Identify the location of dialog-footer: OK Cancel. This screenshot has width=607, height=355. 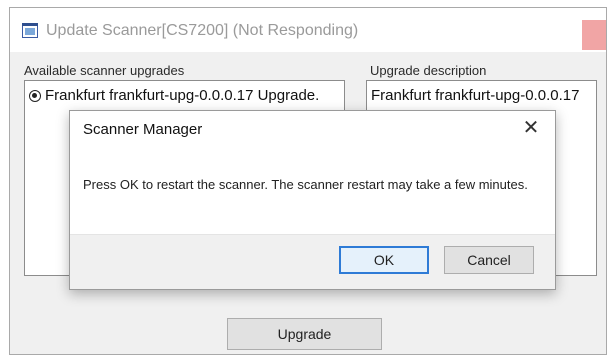
(312, 261).